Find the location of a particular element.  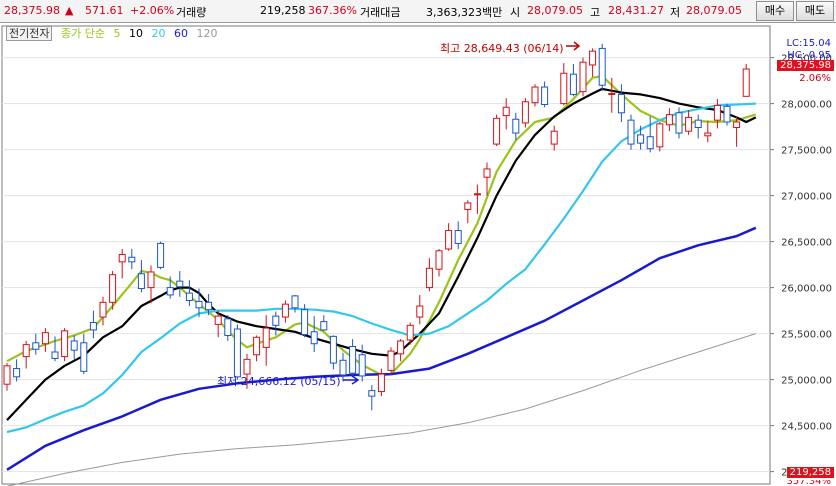

legend-ma-20: 20 is located at coordinates (158, 33).